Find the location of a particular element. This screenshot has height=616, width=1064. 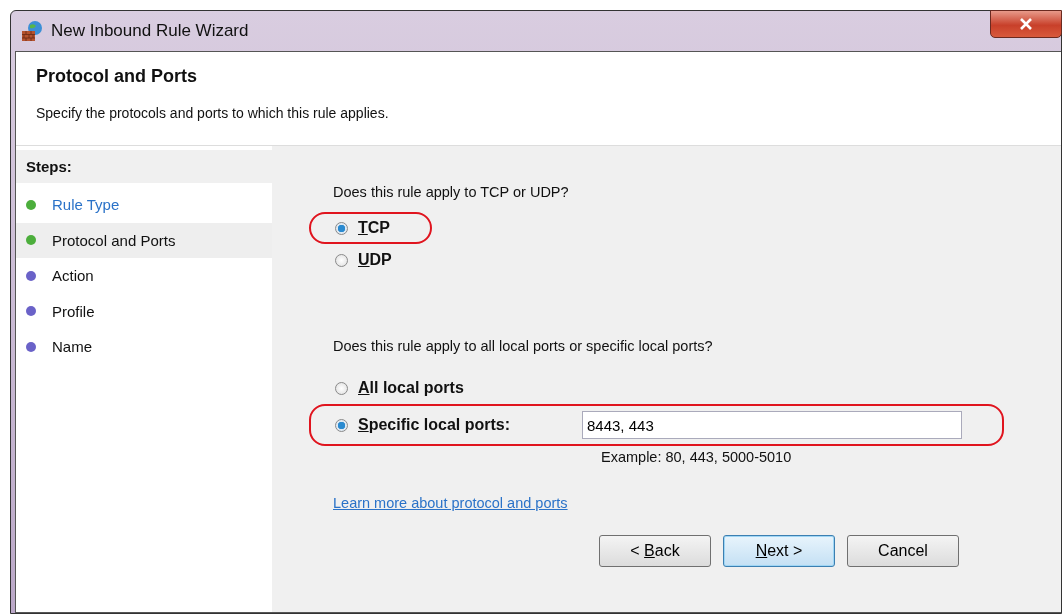

wizard-button: Cancel is located at coordinates (903, 551).